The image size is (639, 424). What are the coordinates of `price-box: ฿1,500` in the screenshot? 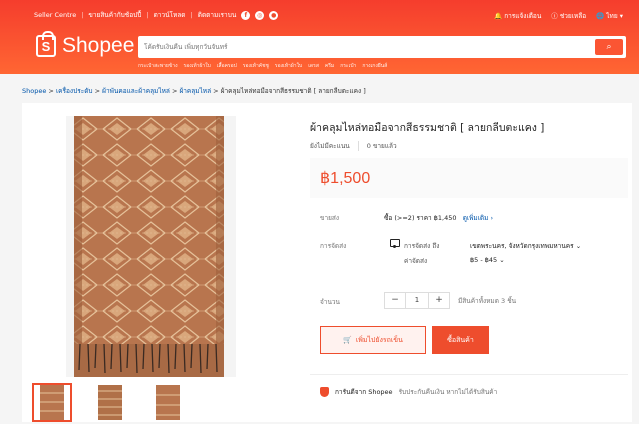 It's located at (469, 178).